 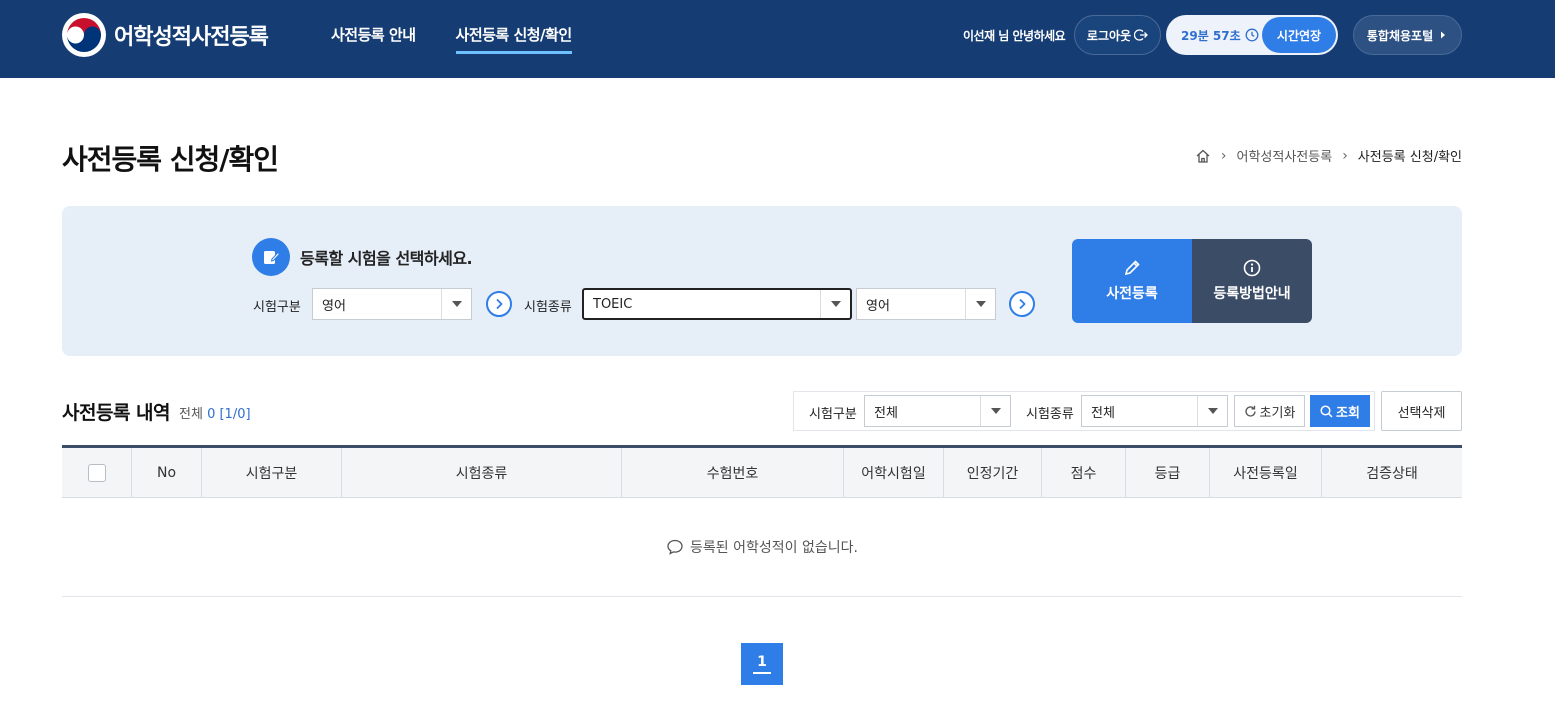 What do you see at coordinates (1211, 35) in the screenshot?
I see `timer-value: 29분 57초` at bounding box center [1211, 35].